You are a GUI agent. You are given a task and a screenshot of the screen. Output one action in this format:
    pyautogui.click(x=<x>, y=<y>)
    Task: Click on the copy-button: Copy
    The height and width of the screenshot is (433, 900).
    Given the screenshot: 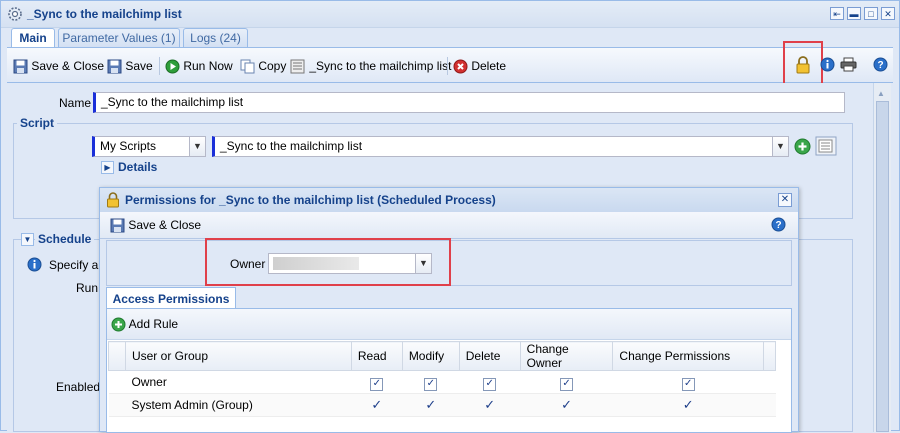 What is the action you would take?
    pyautogui.click(x=263, y=66)
    